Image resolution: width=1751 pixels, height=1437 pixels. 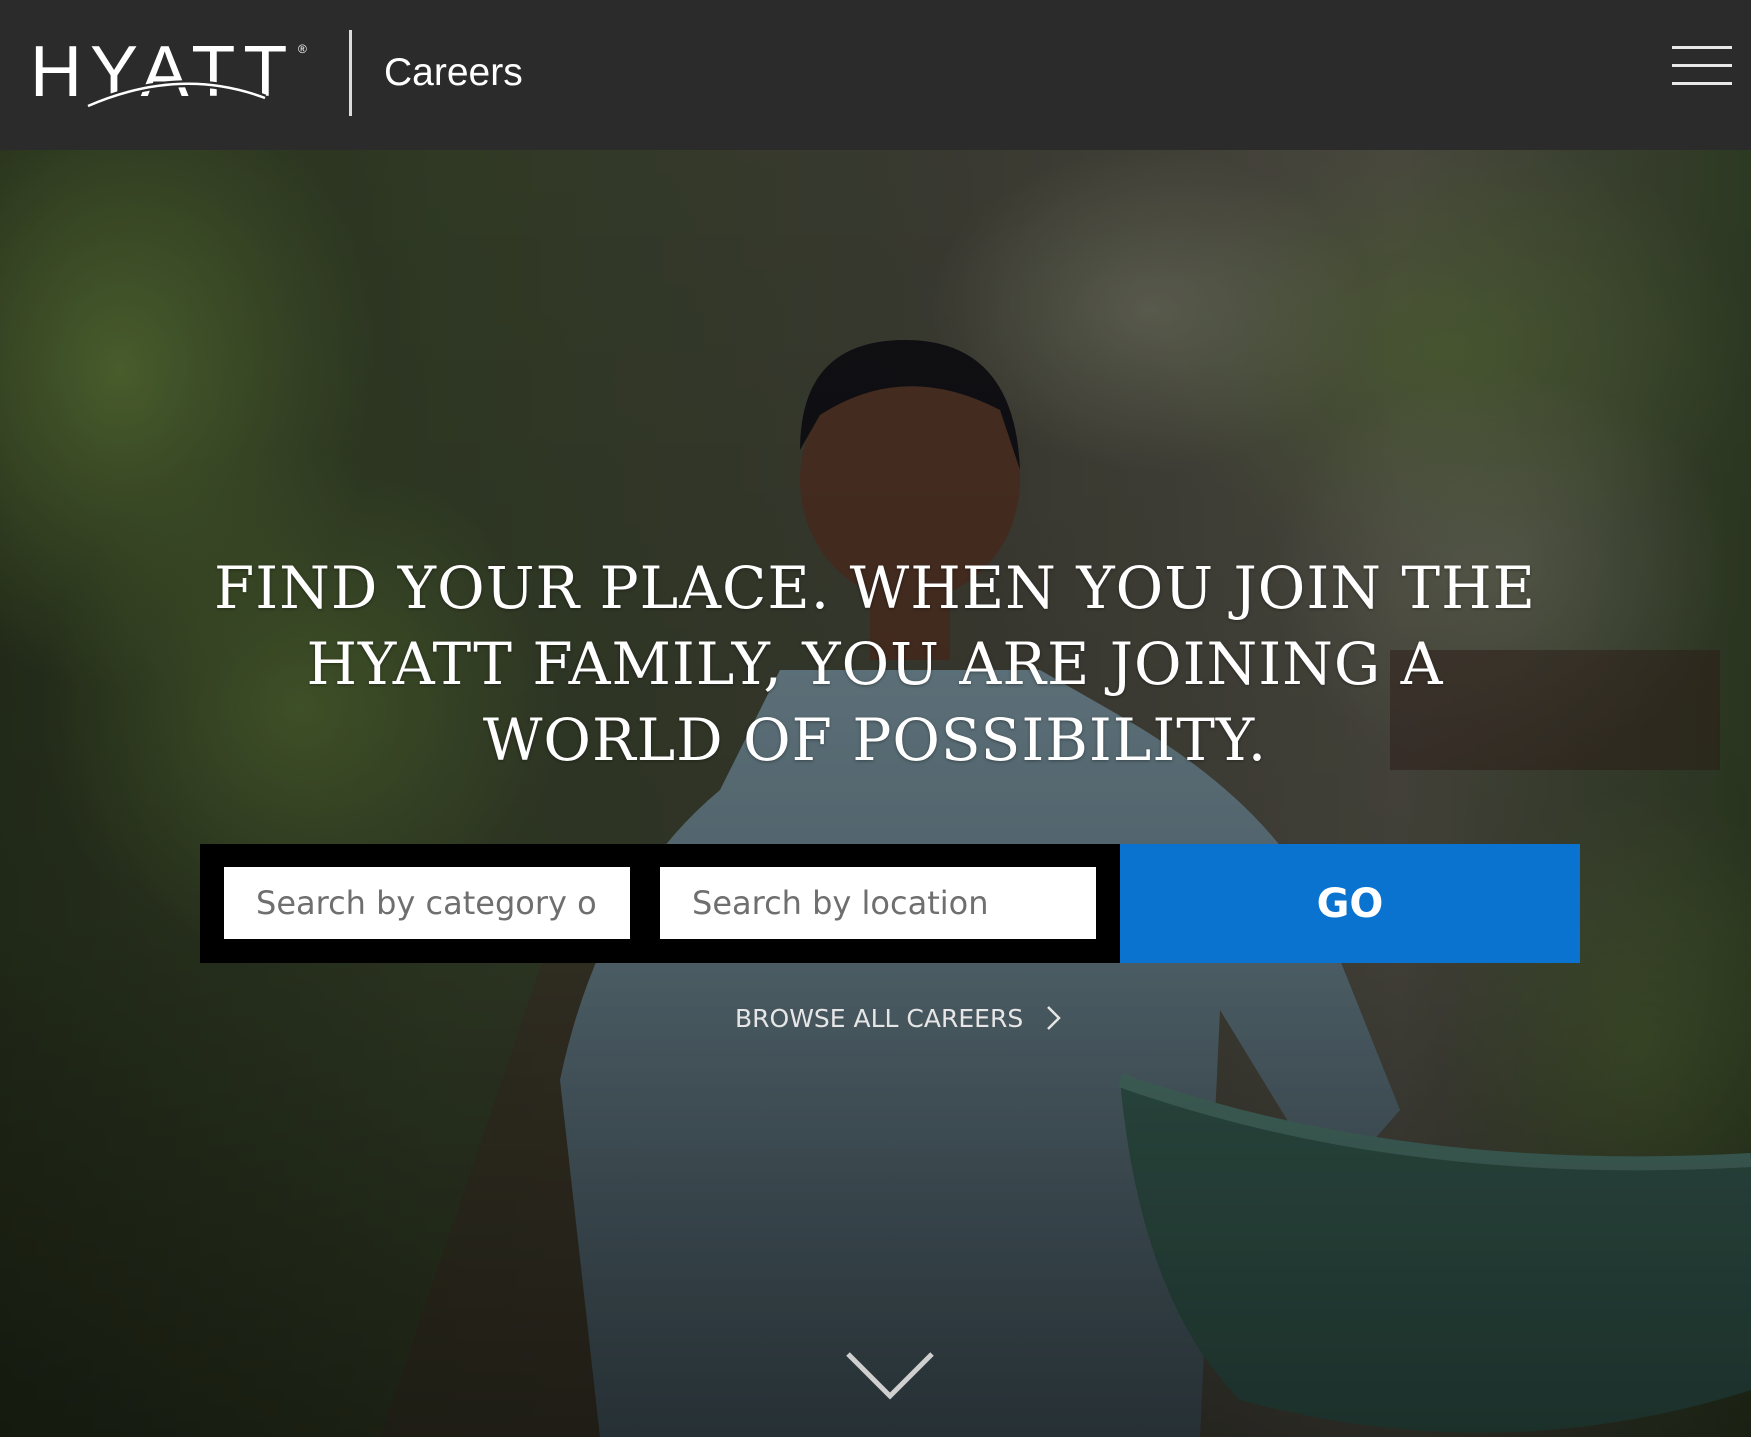 I want to click on browse-all-careers-link: BROWSE ALL CAREERS, so click(x=899, y=1018).